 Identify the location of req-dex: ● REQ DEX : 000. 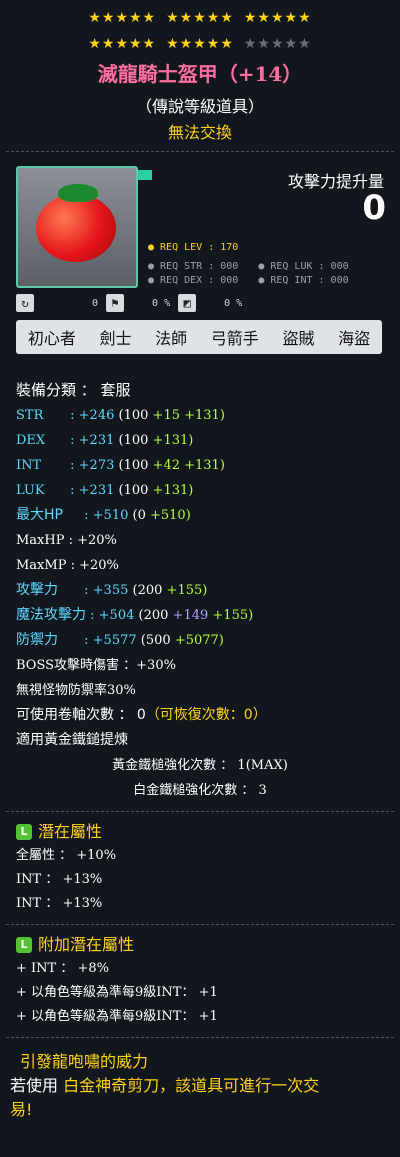
(193, 280).